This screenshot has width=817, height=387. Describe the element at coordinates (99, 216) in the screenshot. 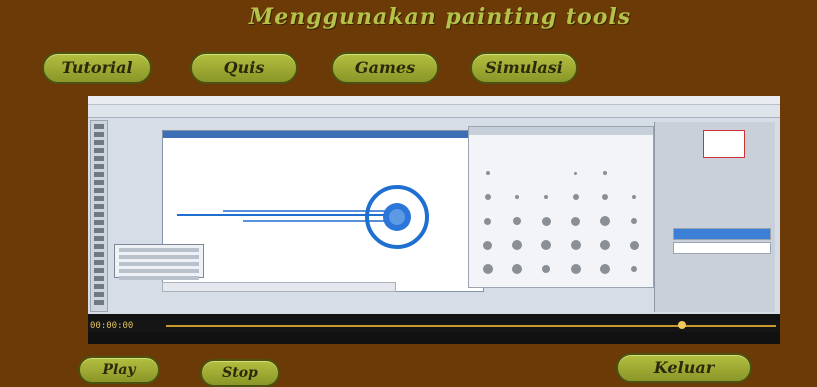

I see `app-toolbox` at that location.